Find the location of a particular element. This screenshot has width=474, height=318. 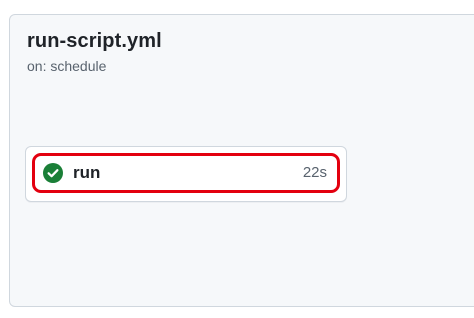

check-circle-icon is located at coordinates (53, 173).